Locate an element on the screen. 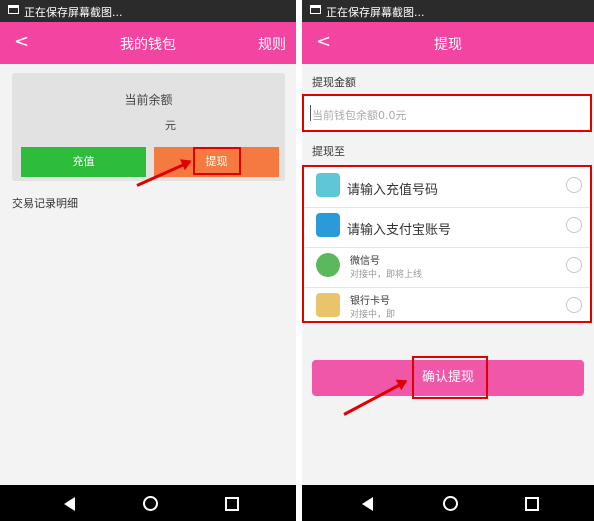 The image size is (594, 521). recharge-icon is located at coordinates (328, 185).